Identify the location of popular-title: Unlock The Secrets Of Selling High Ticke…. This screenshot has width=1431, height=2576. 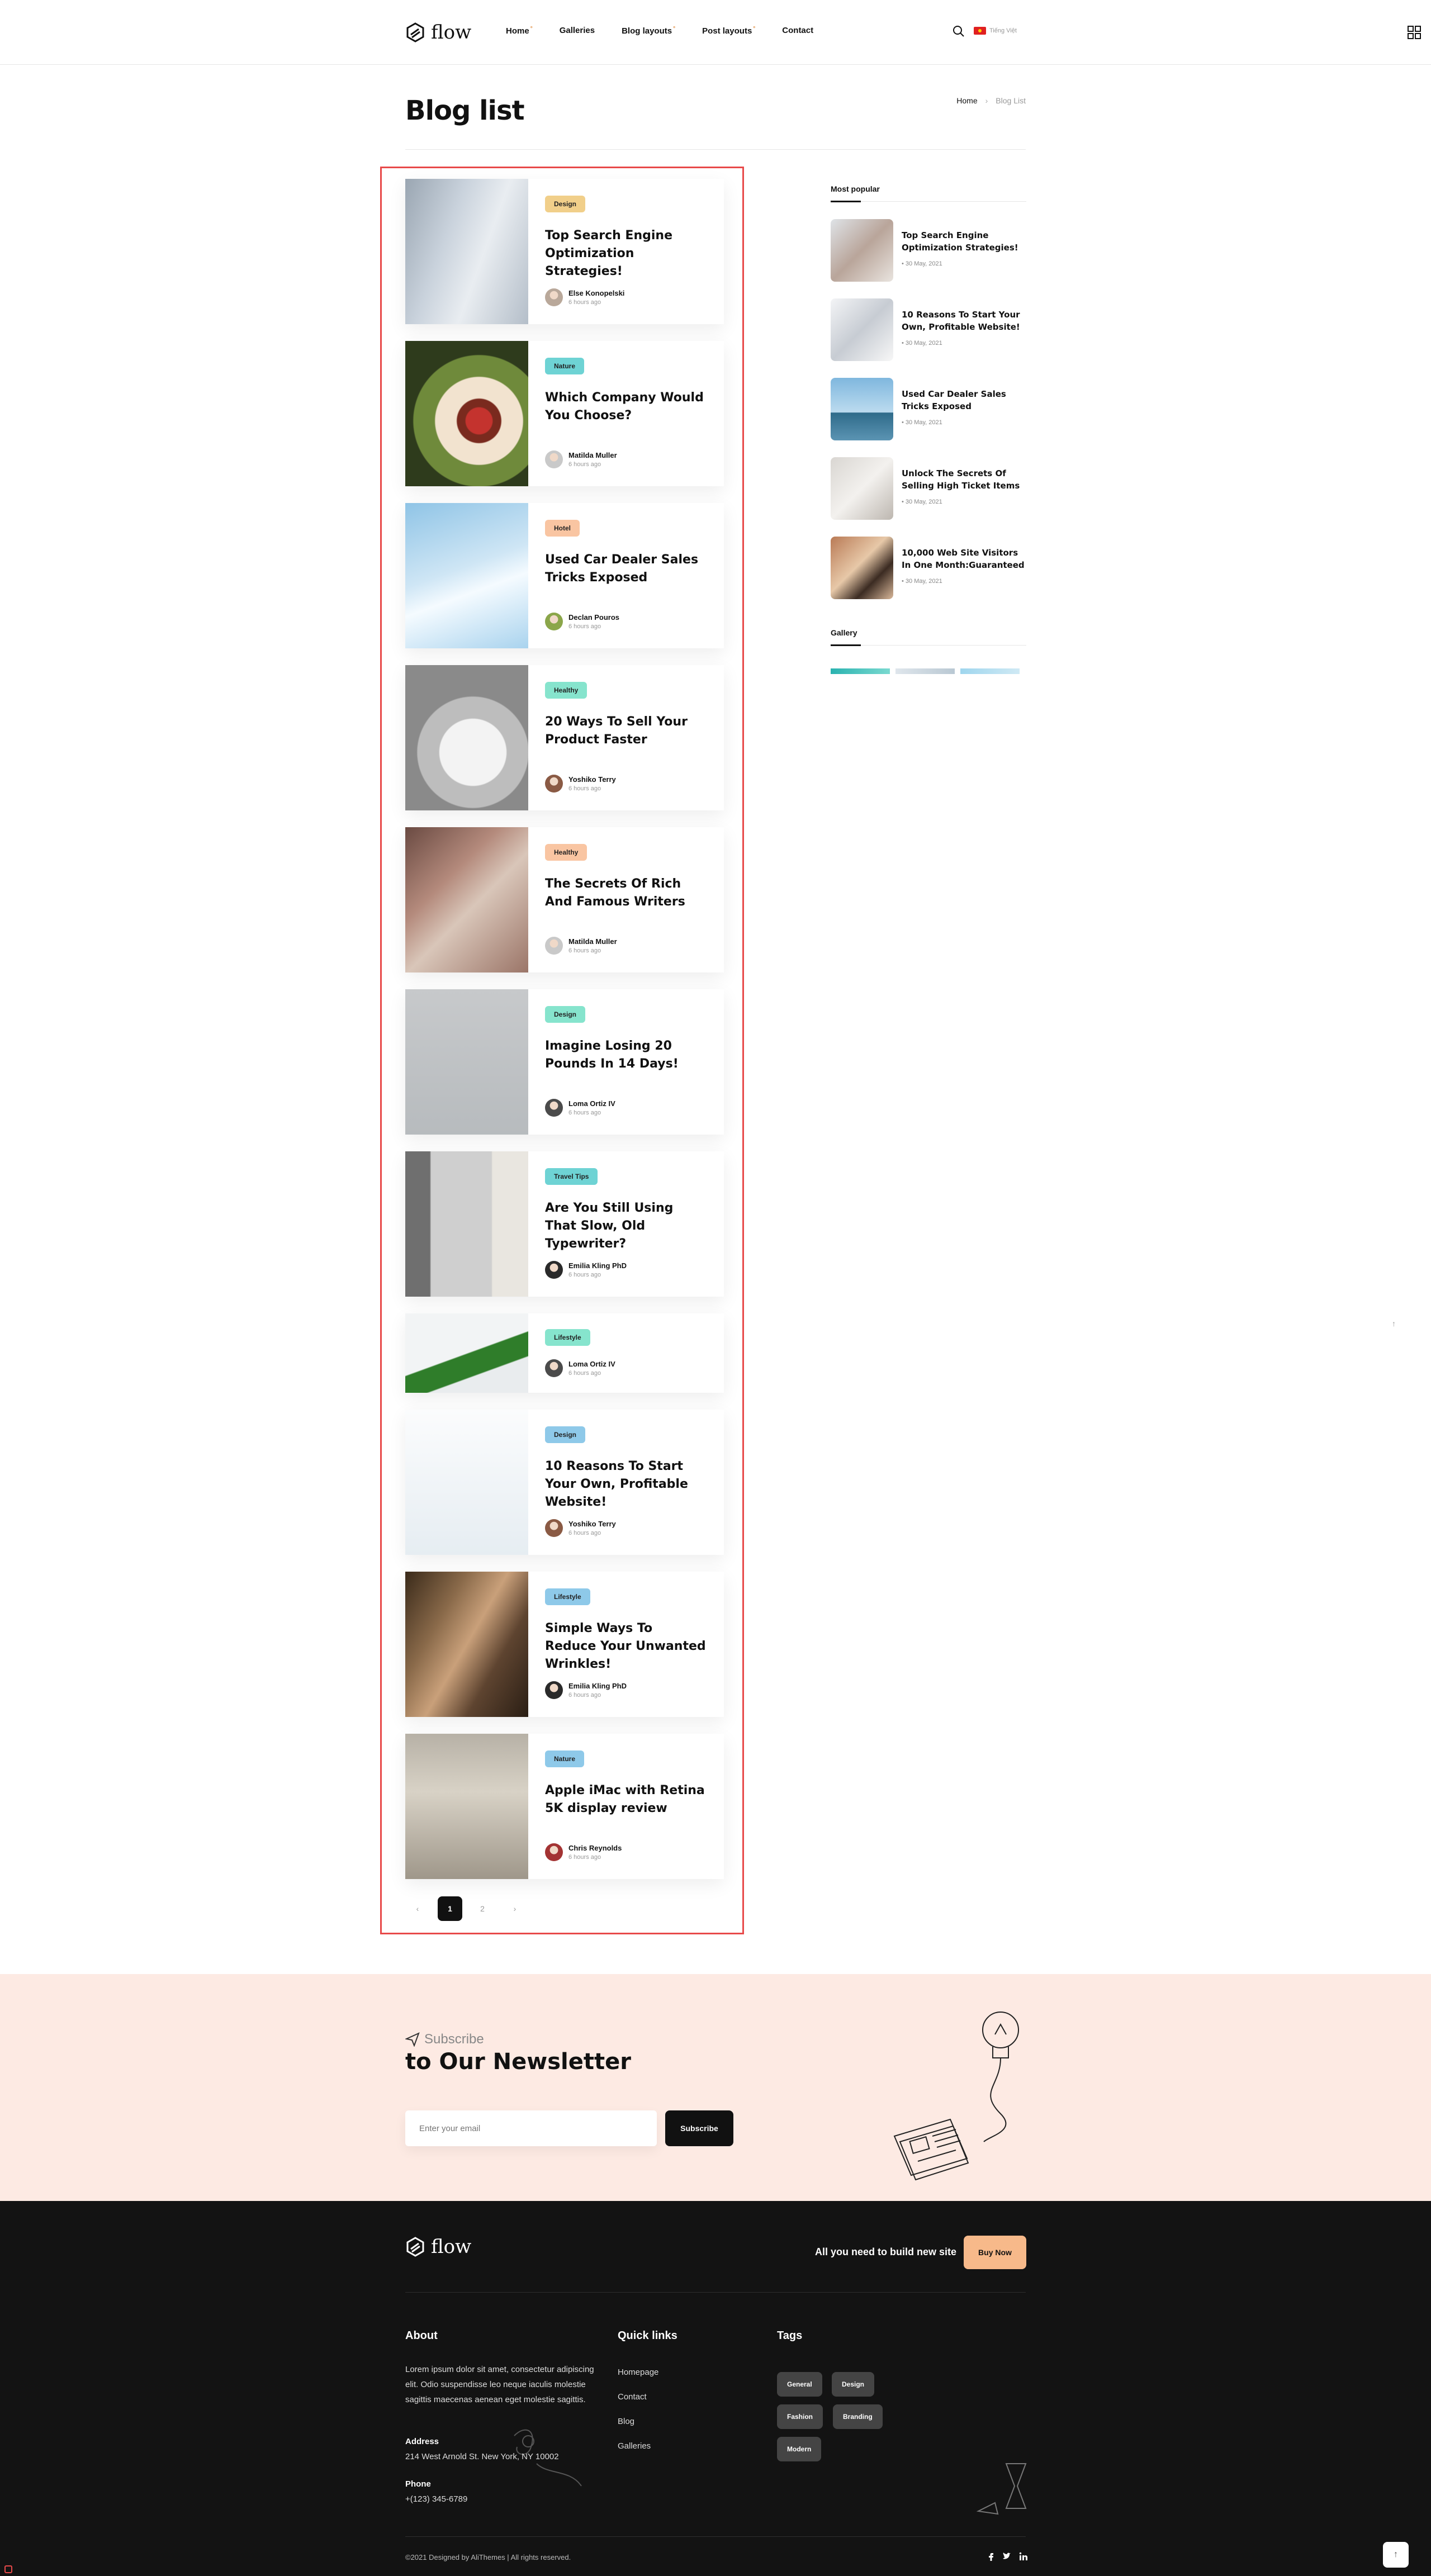
(964, 479).